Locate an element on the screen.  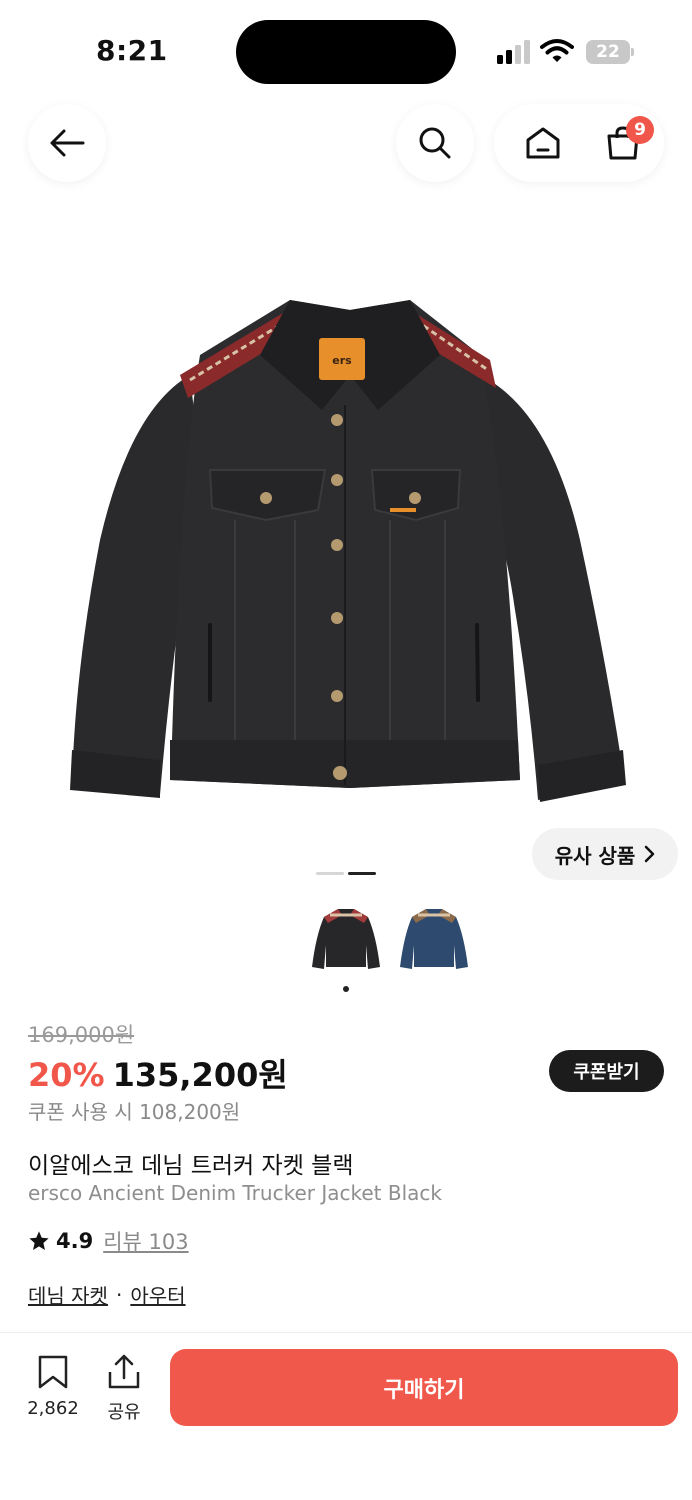
battery-icon: 22 is located at coordinates (610, 52).